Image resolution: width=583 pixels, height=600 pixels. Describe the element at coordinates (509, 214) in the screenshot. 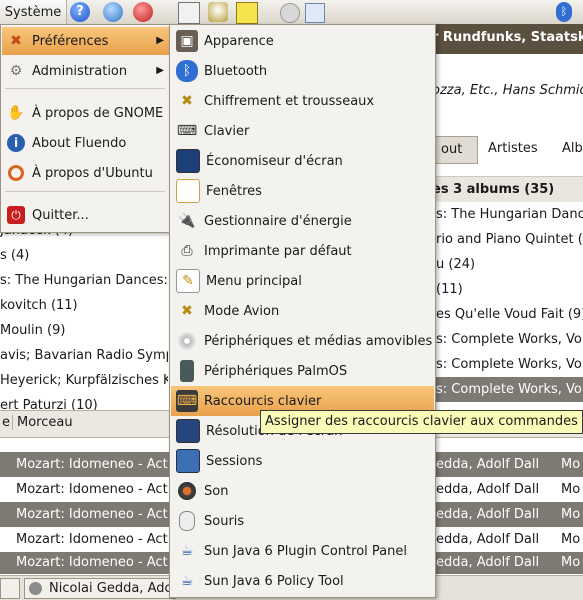

I see `list-item: s: The Hungarian Dance` at that location.